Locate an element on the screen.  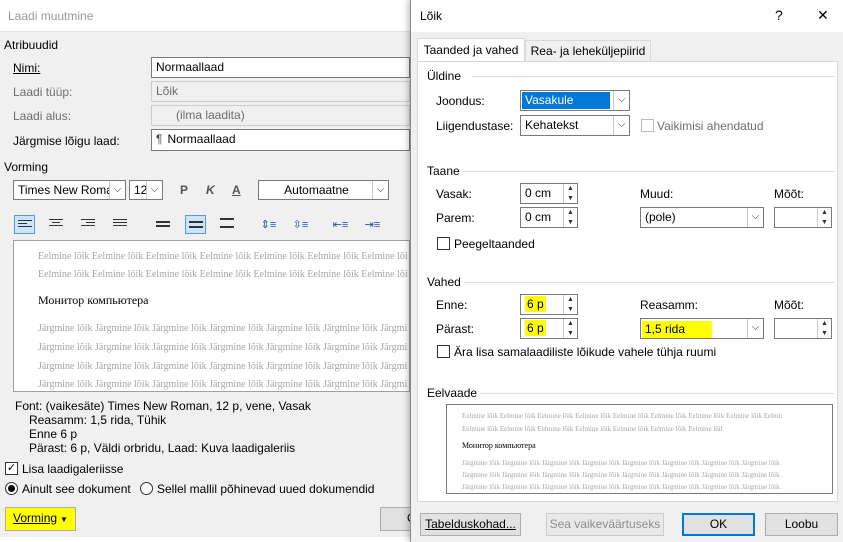
space-before-label: Enne: is located at coordinates (452, 305).